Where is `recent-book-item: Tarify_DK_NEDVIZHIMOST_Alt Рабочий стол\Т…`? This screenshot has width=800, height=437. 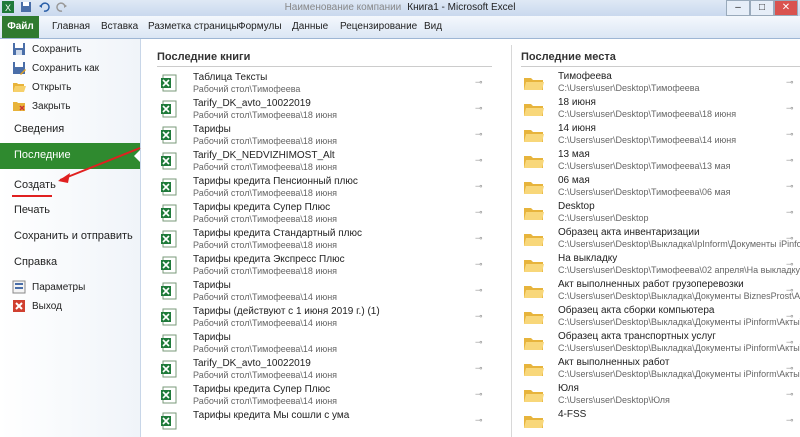 recent-book-item: Tarify_DK_NEDVIZHIMOST_Alt Рабочий стол\Т… is located at coordinates (324, 162).